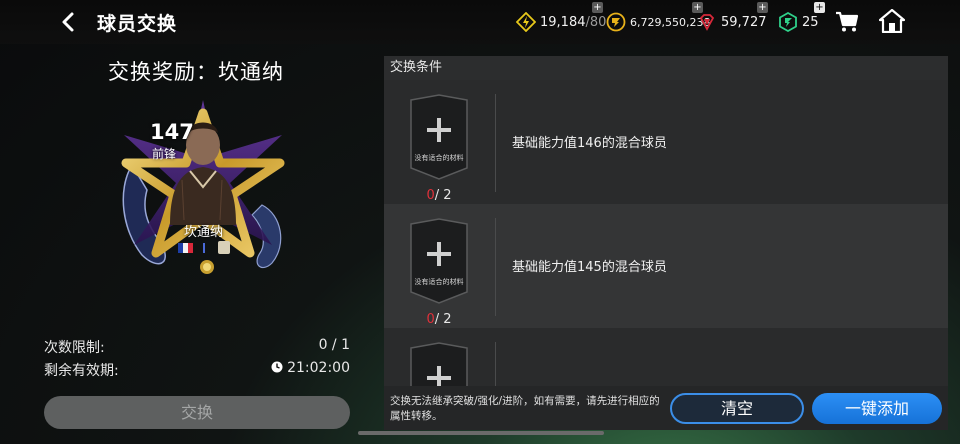 This screenshot has width=960, height=444. I want to click on validity-row: 剩余有效期: 21:02:00, so click(197, 370).